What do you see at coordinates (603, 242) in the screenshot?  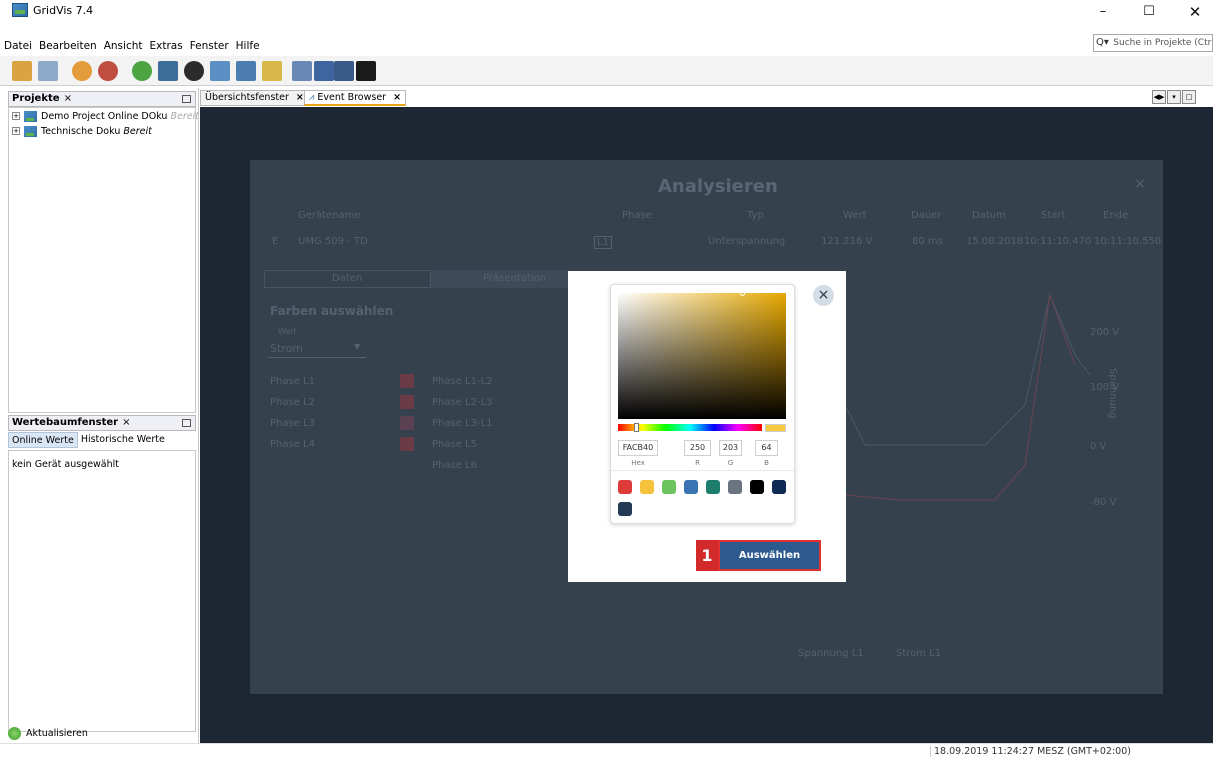 I see `table-cell: L1` at bounding box center [603, 242].